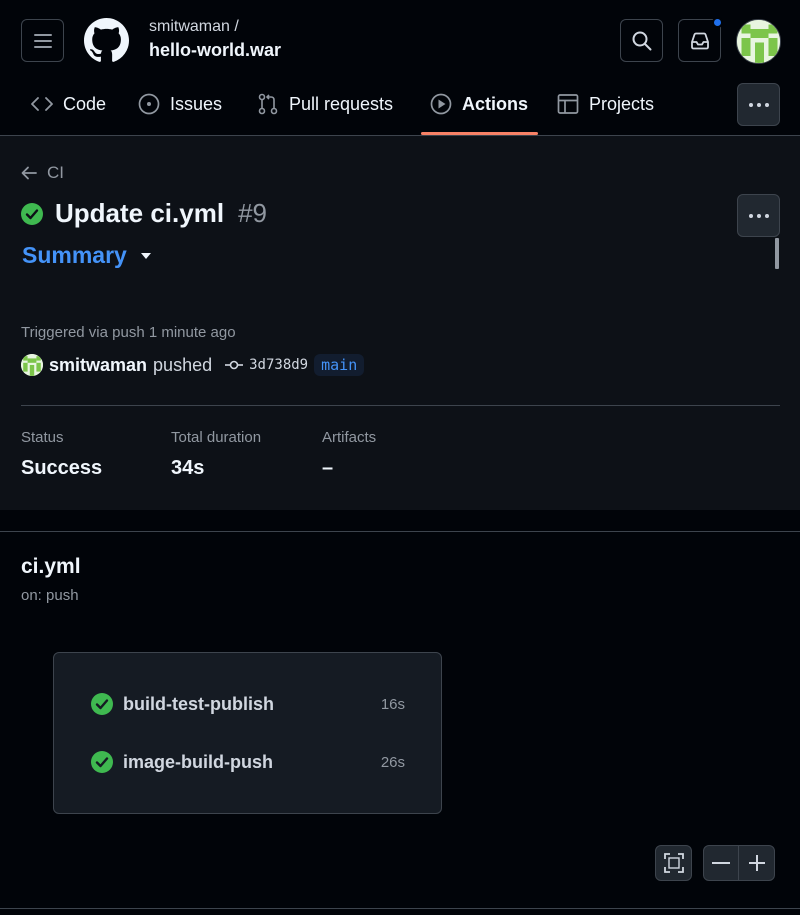 This screenshot has width=800, height=915. Describe the element at coordinates (495, 103) in the screenshot. I see `tab-label: Actions` at that location.